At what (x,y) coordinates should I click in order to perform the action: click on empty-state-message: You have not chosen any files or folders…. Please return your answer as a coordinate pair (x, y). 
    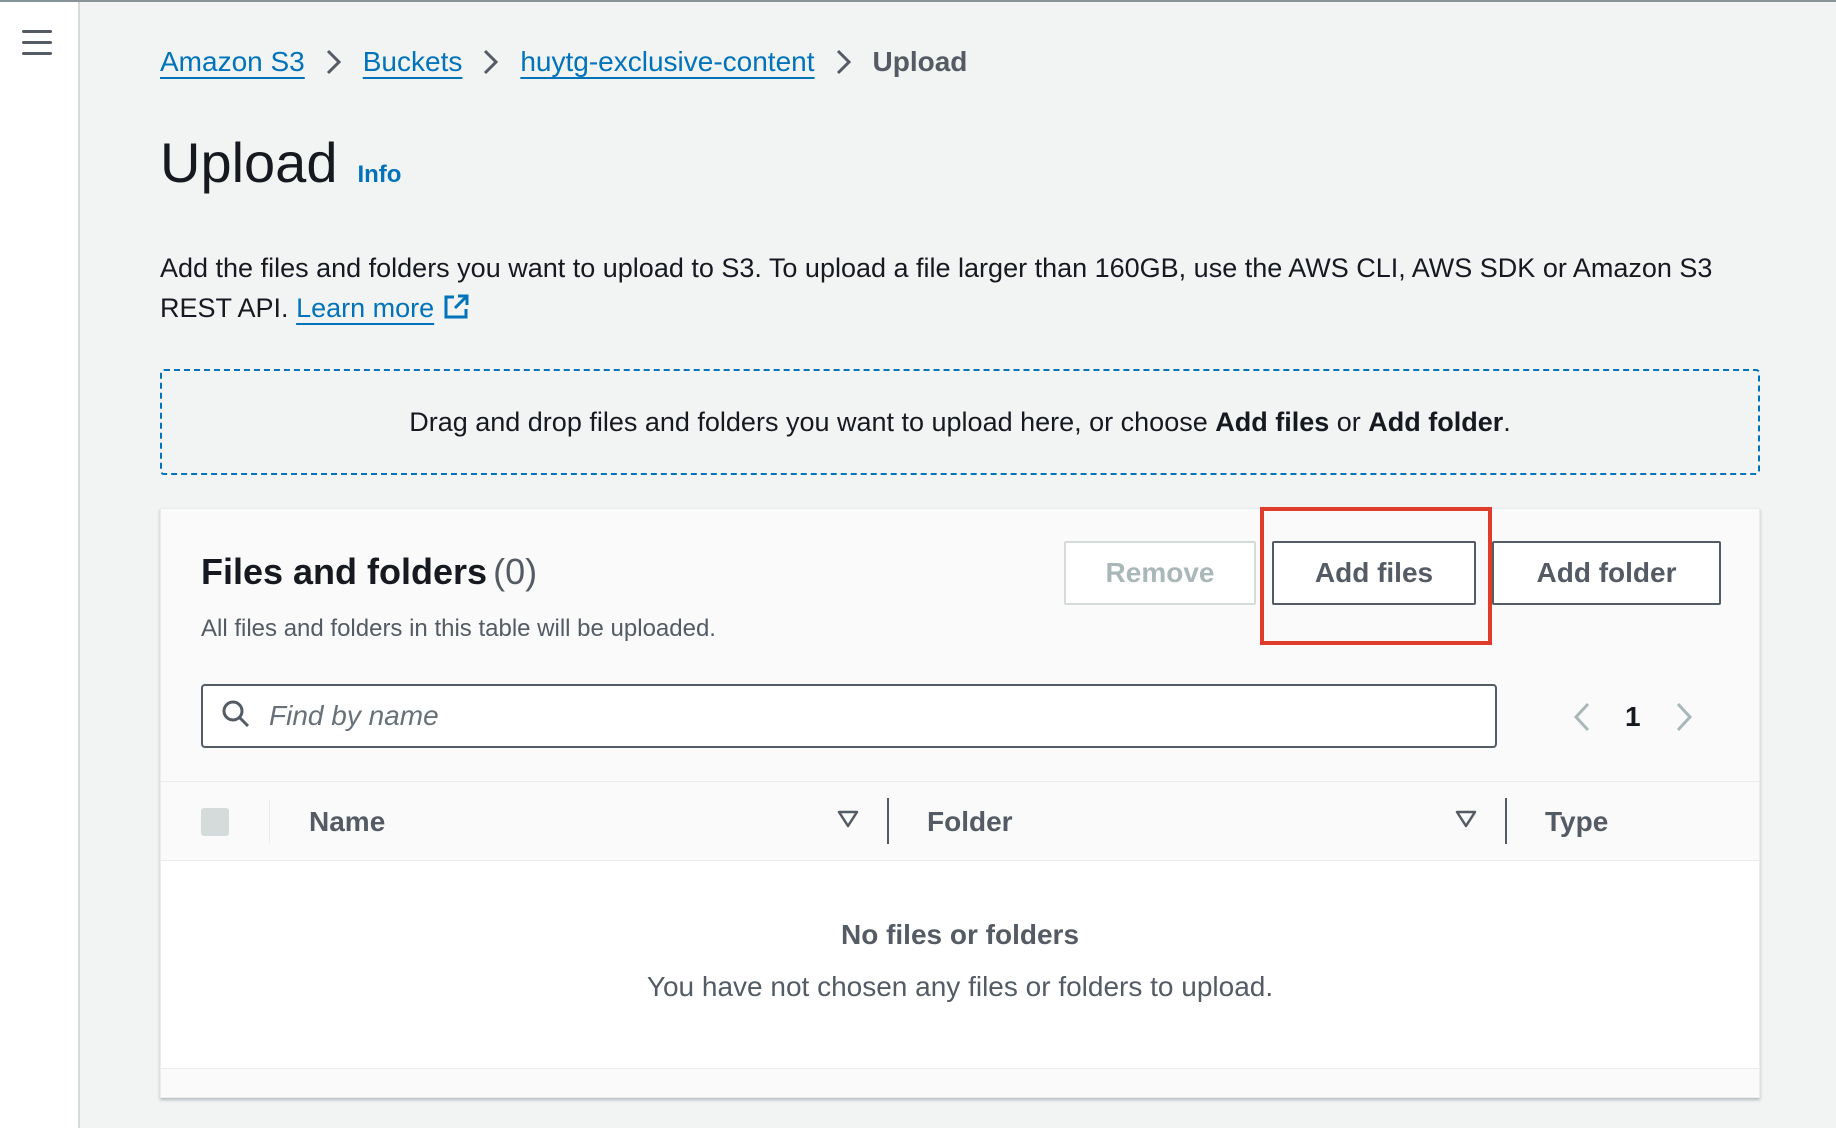
    Looking at the image, I should click on (960, 986).